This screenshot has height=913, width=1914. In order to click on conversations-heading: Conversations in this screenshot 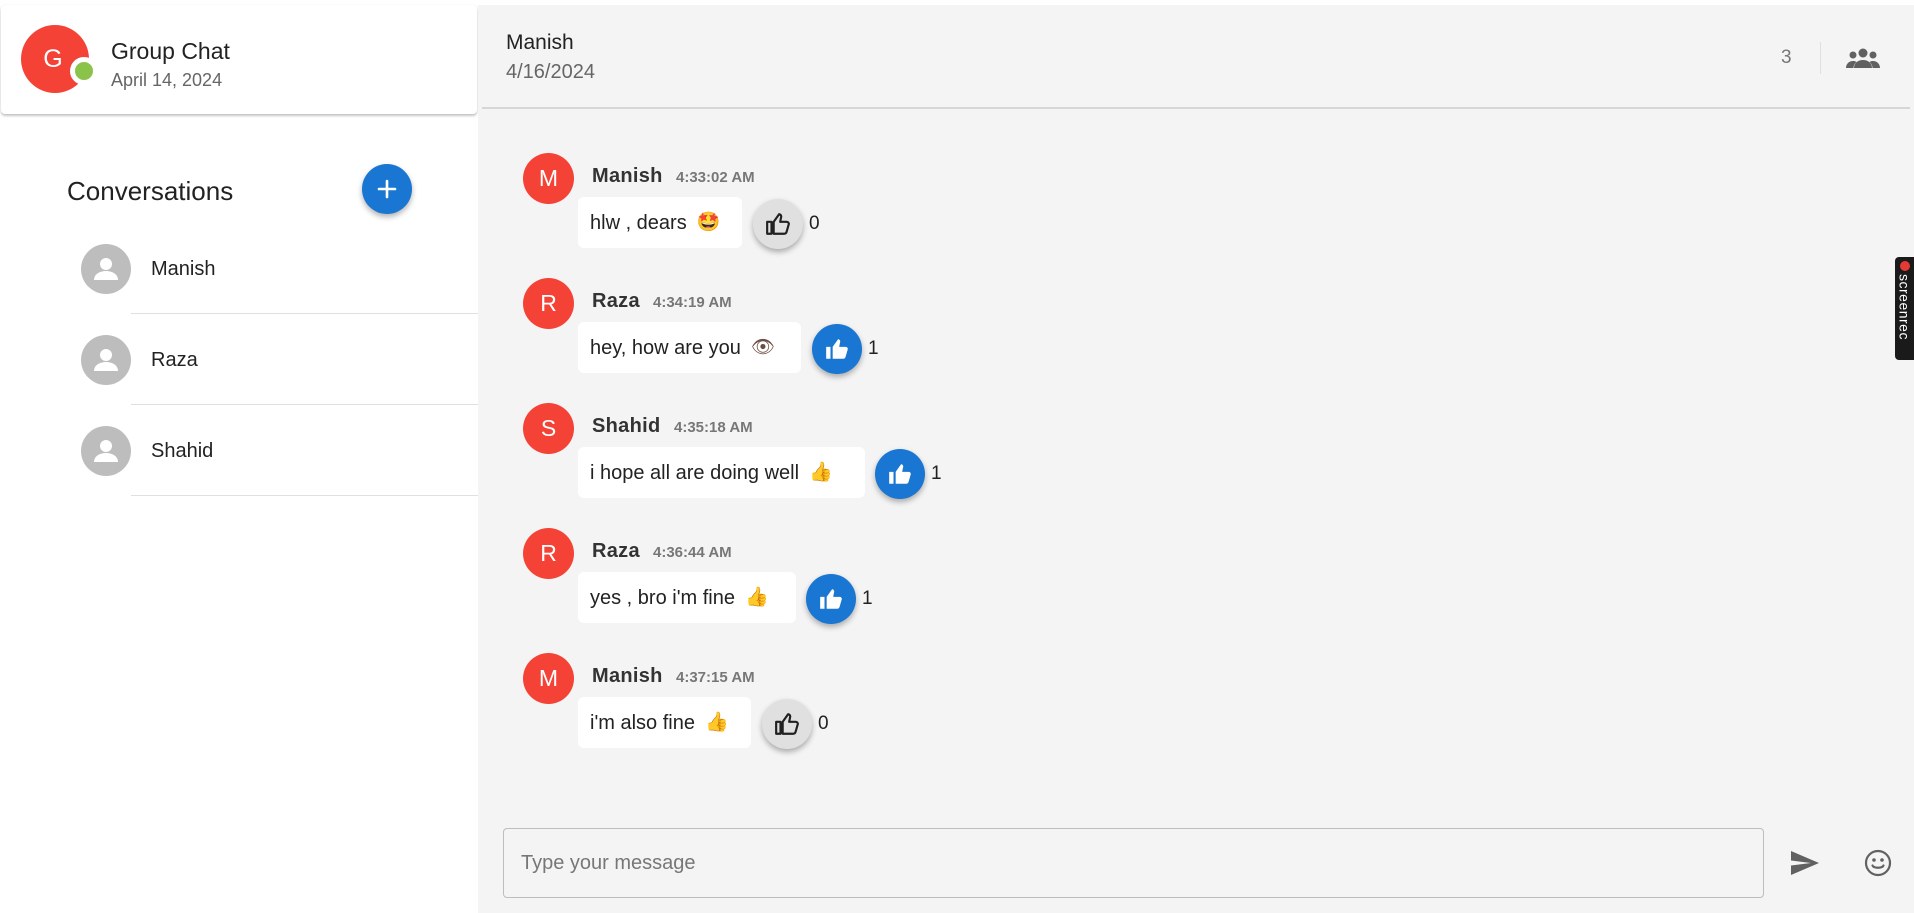, I will do `click(150, 191)`.